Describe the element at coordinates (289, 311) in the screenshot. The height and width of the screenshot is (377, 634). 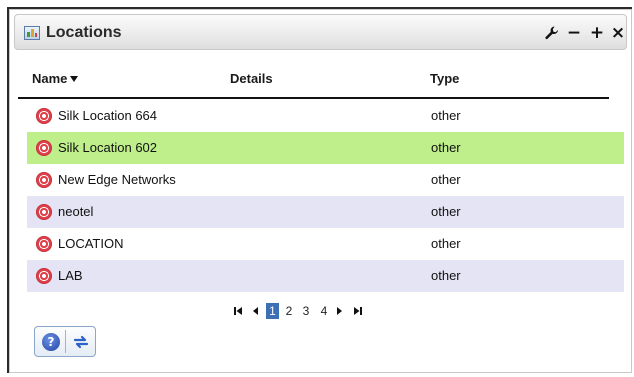
I see `page-button-2: 2` at that location.